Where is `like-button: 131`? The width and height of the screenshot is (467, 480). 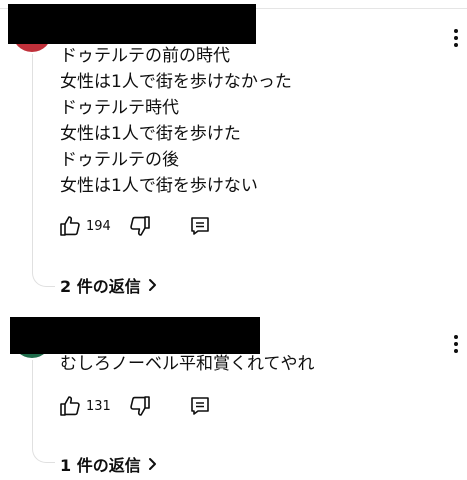 like-button: 131 is located at coordinates (84, 406).